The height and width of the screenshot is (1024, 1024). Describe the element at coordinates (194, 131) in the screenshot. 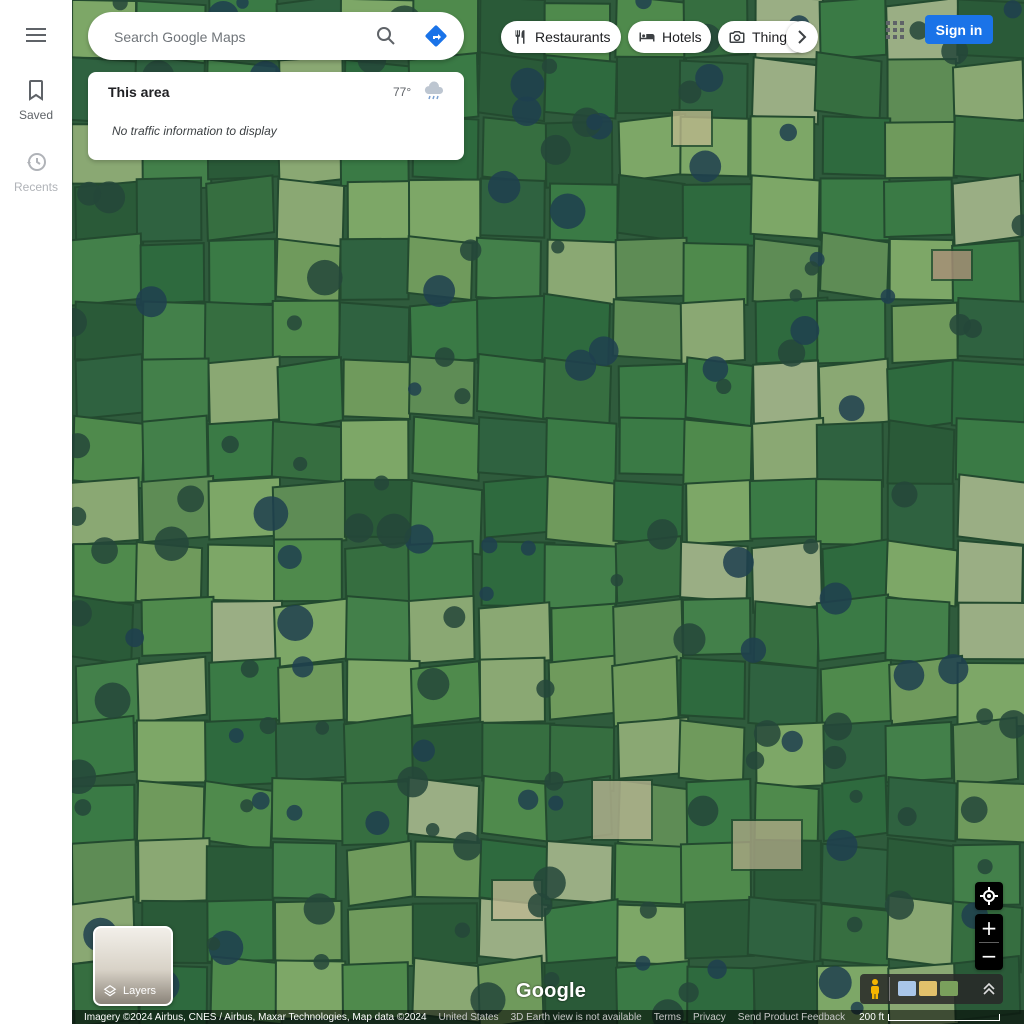

I see `traffic-status: No traffic information to display` at that location.